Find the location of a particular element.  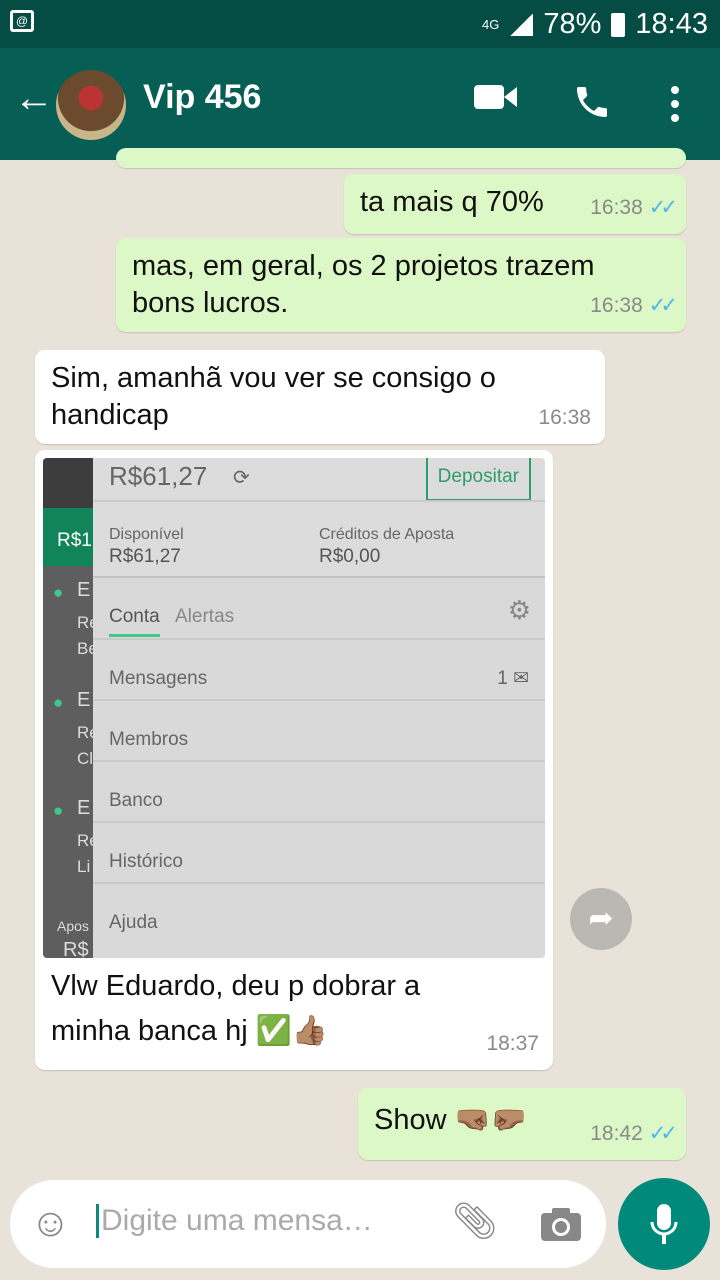

forward-button: ➦ is located at coordinates (601, 919).